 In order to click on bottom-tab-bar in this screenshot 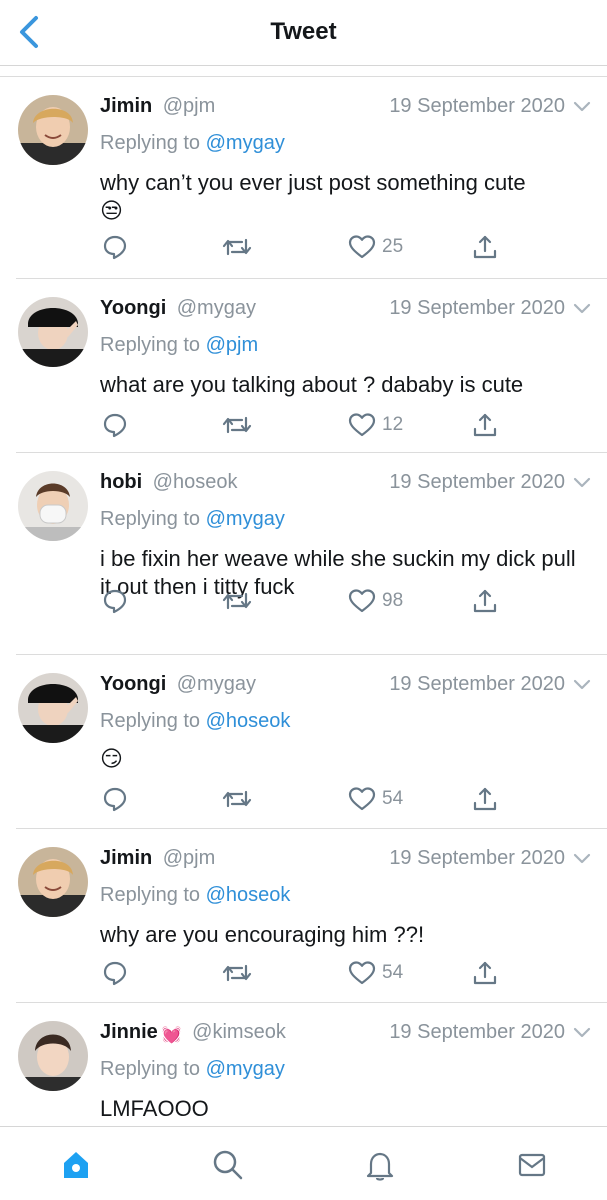, I will do `click(303, 1163)`.